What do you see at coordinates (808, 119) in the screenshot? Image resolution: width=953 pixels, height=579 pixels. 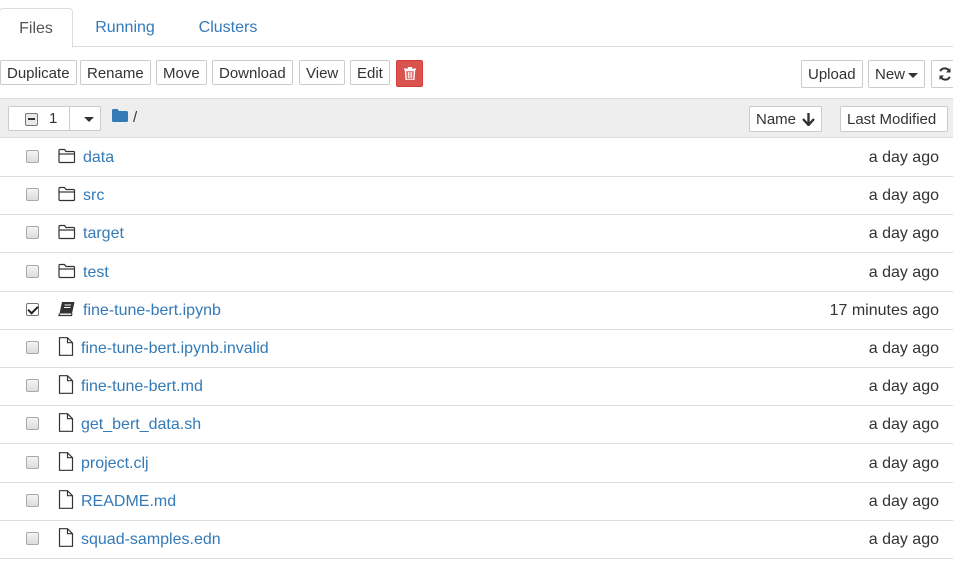 I see `arrow-down-icon` at bounding box center [808, 119].